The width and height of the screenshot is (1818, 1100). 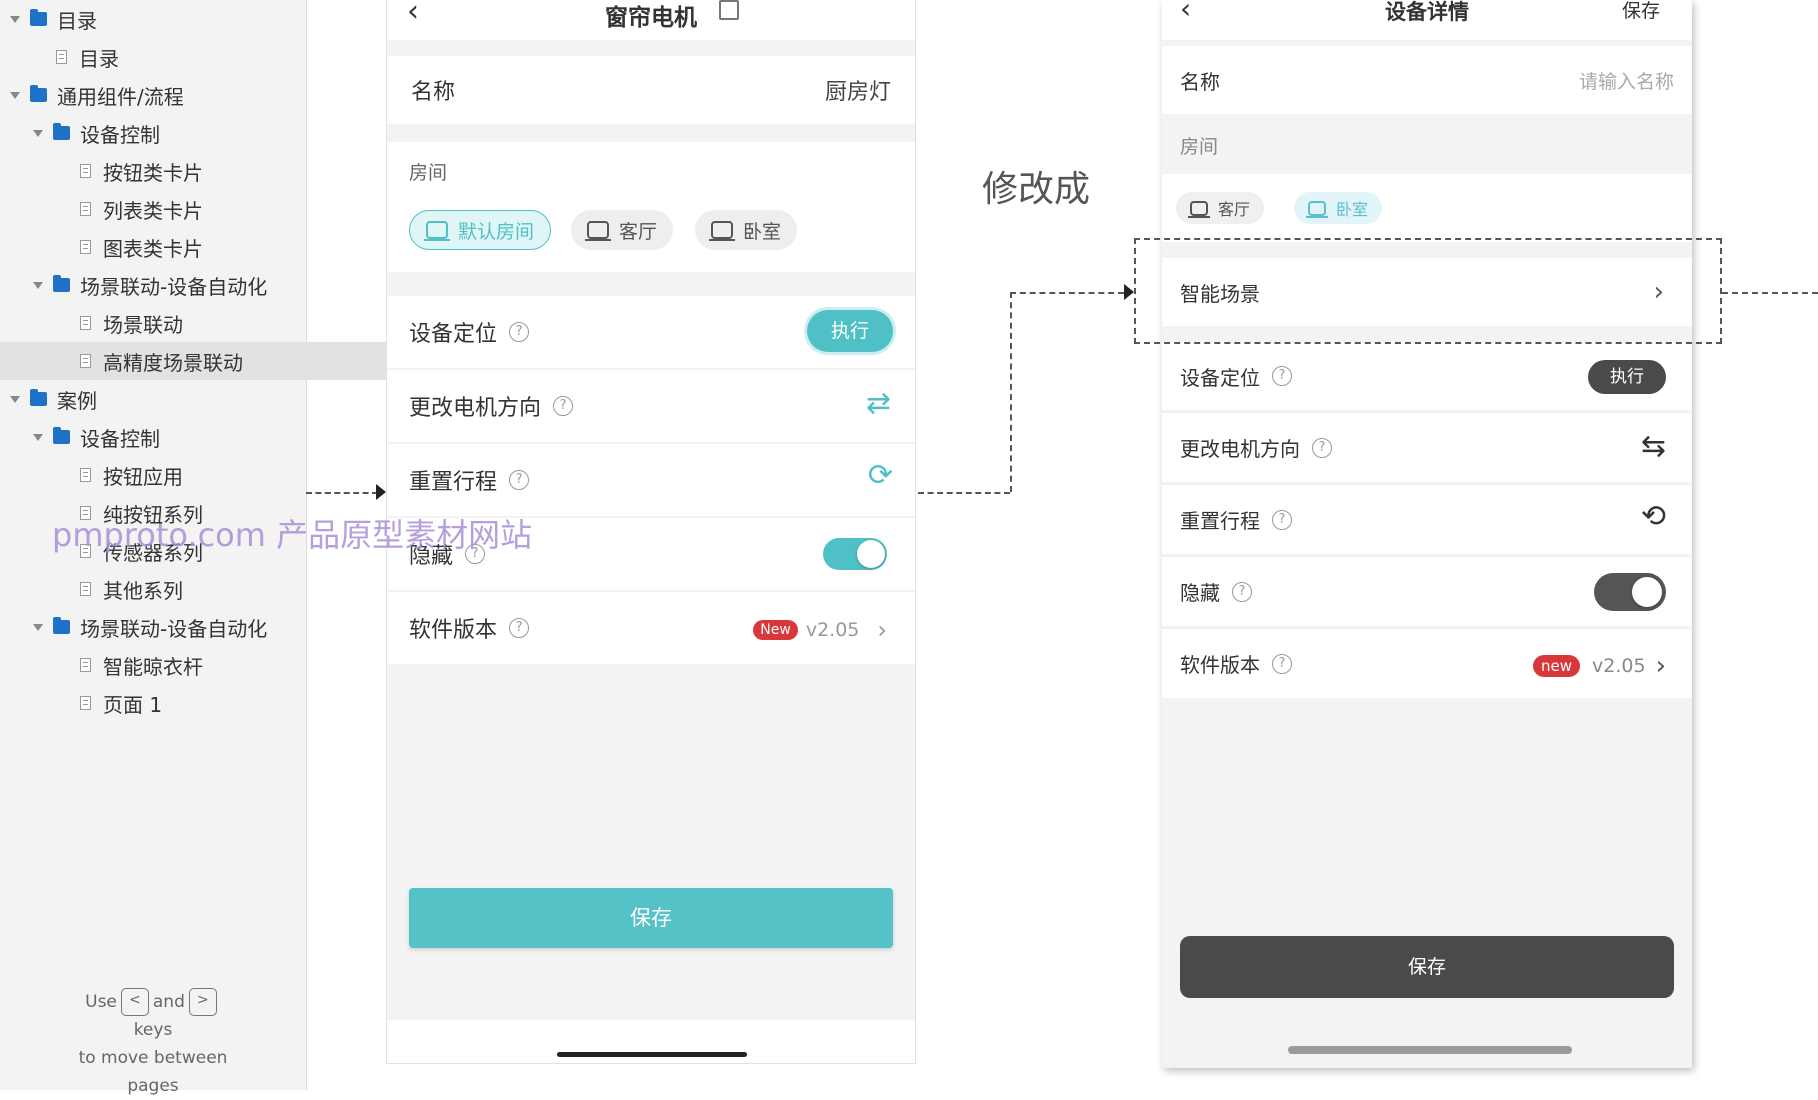 I want to click on version-row: 软件版本? new v2.05 ›, so click(x=1427, y=663).